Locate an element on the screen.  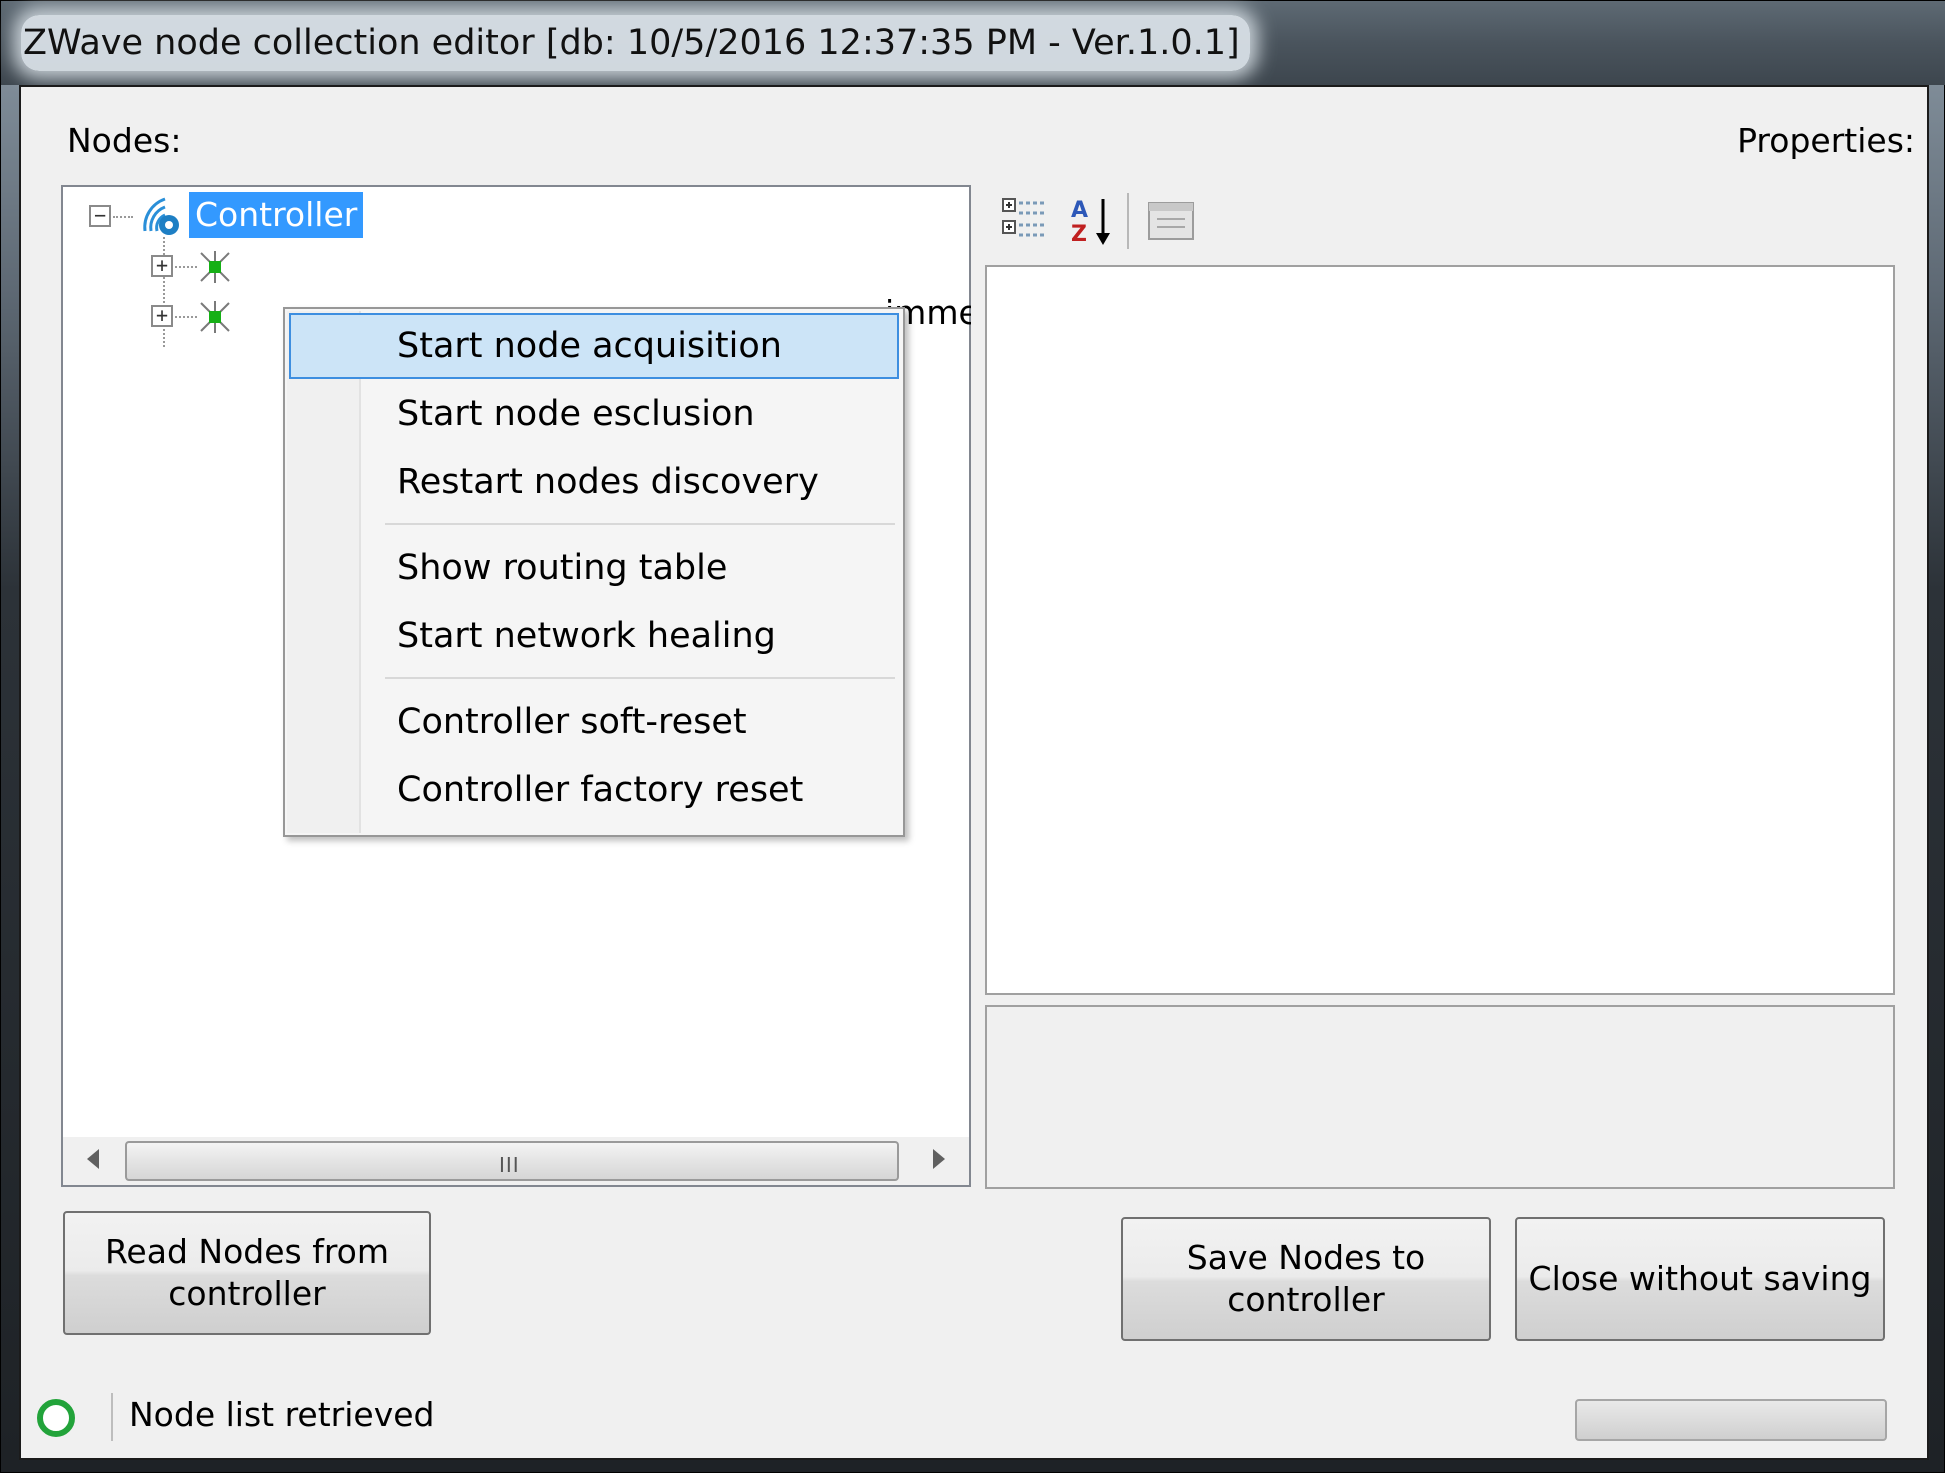
menu-item-start-network-healing: Start network healing is located at coordinates (594, 636).